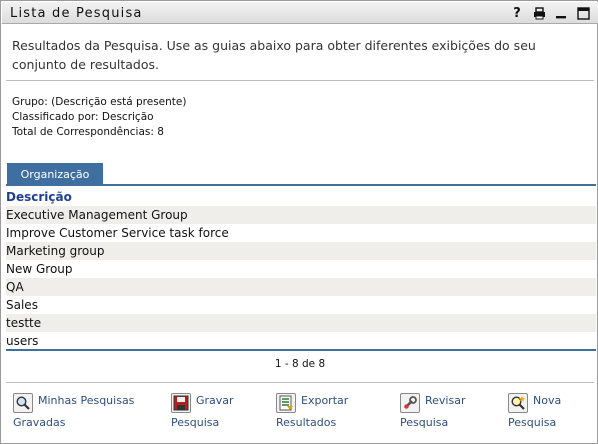 Image resolution: width=598 pixels, height=444 pixels. I want to click on table-row: Marketing group, so click(301, 251).